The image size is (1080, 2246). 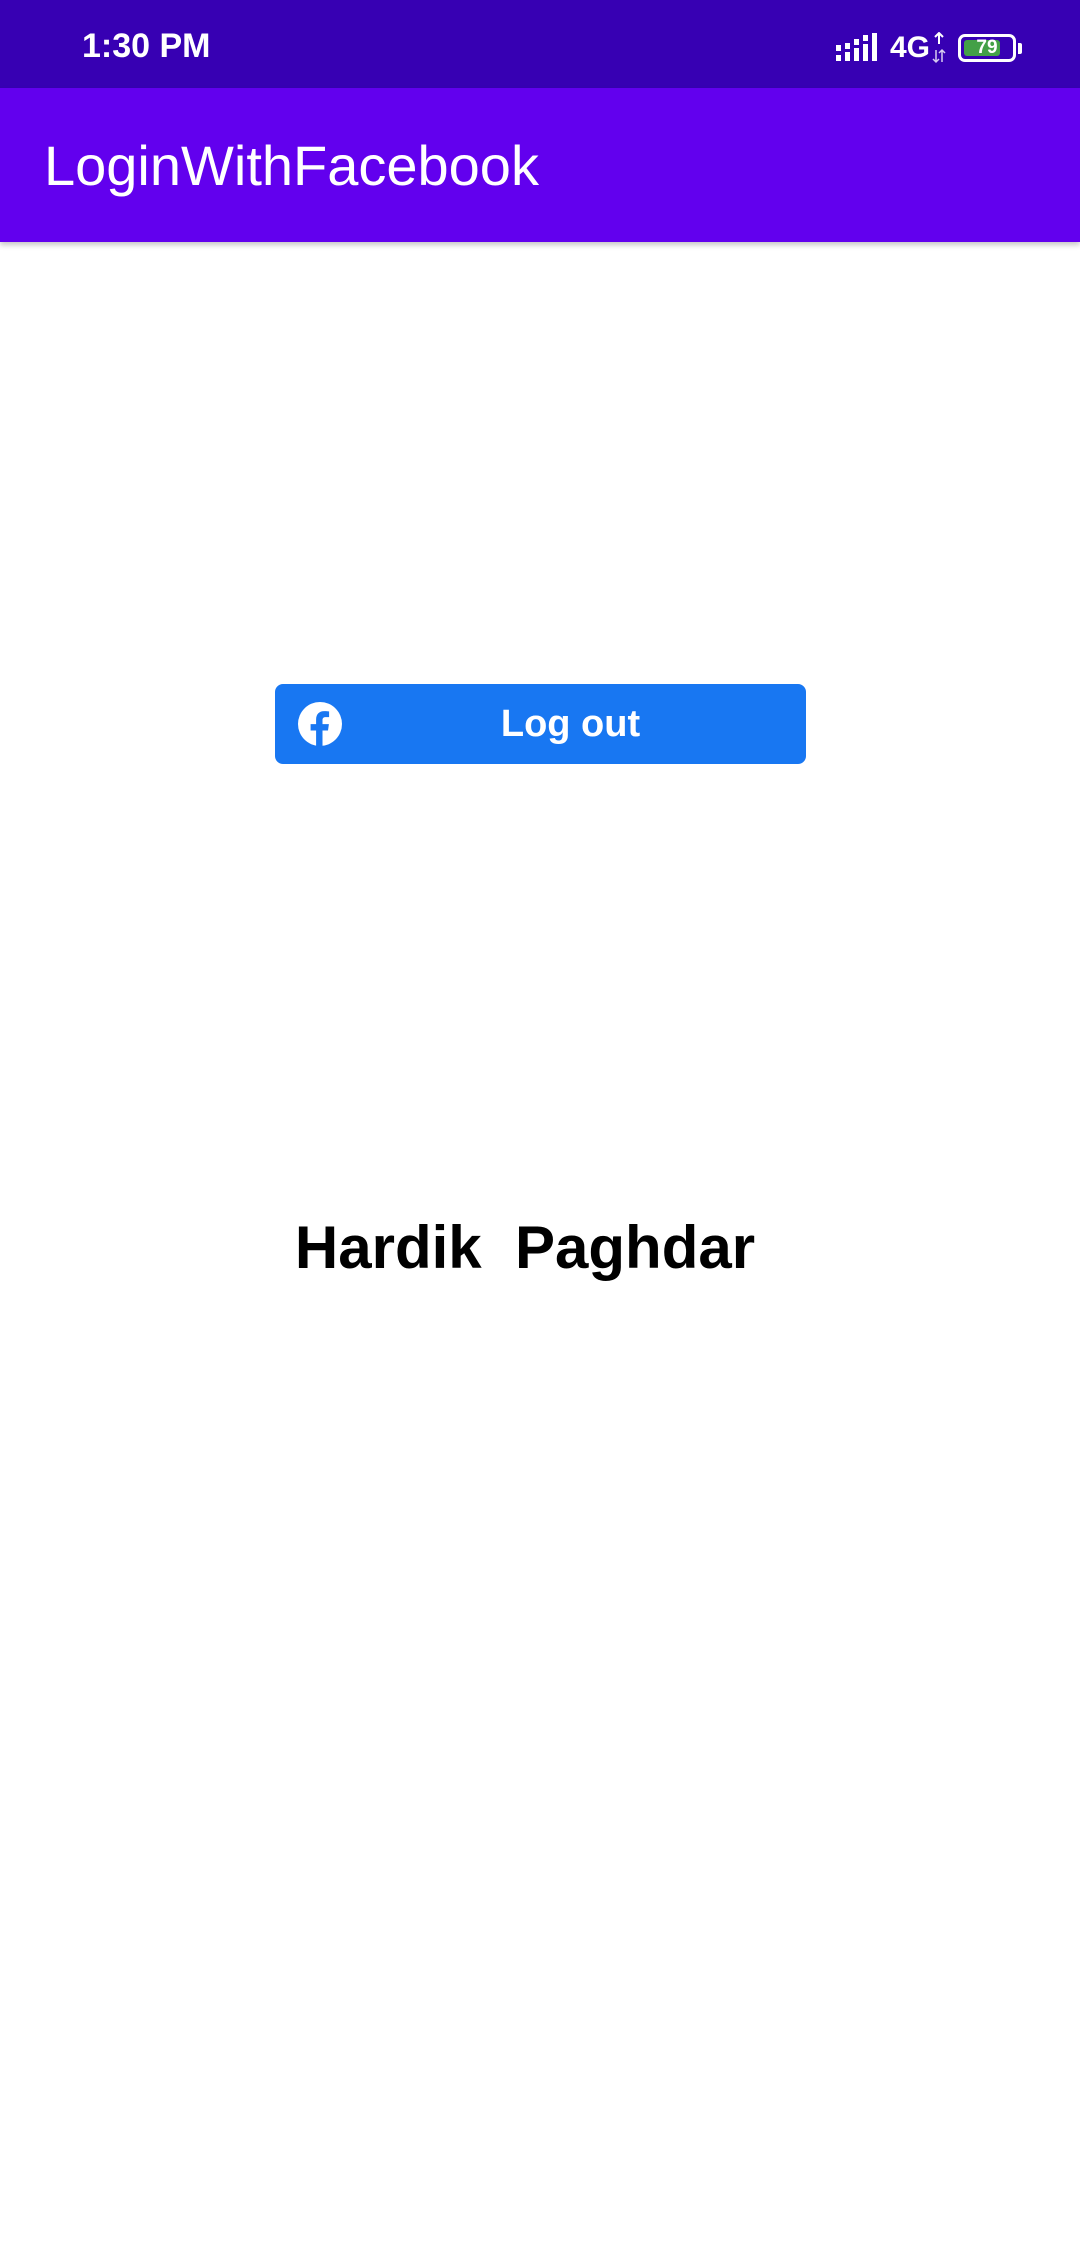 What do you see at coordinates (570, 724) in the screenshot?
I see `logout-button-label: Log out` at bounding box center [570, 724].